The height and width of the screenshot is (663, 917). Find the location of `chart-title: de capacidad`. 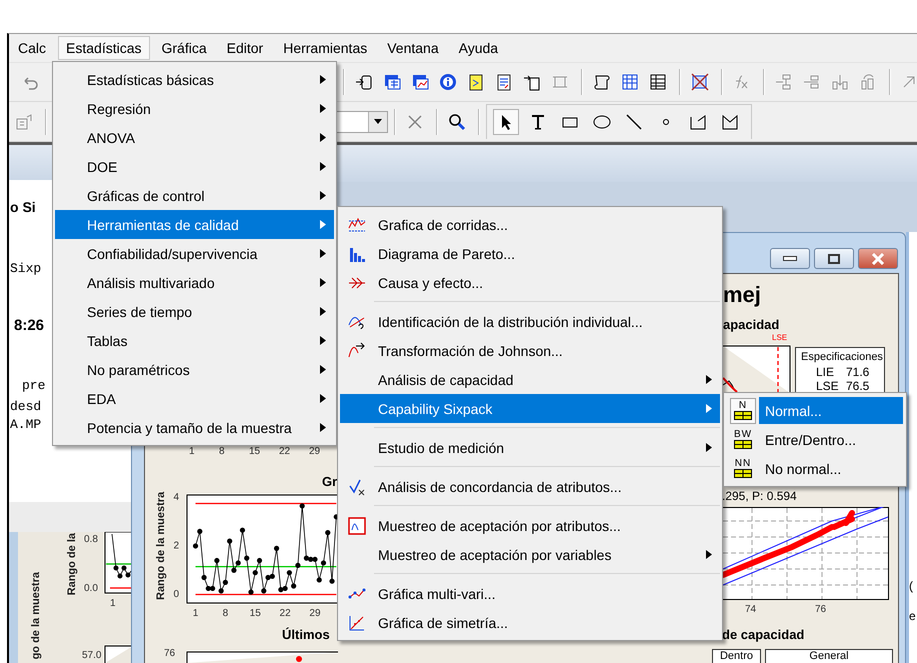

chart-title: de capacidad is located at coordinates (763, 635).